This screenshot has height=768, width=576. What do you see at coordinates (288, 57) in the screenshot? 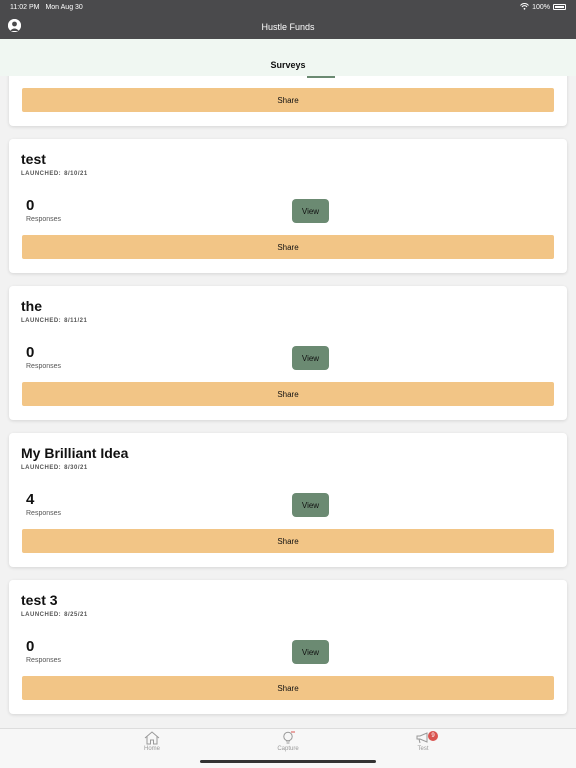
I see `surveys-header: Surveys` at bounding box center [288, 57].